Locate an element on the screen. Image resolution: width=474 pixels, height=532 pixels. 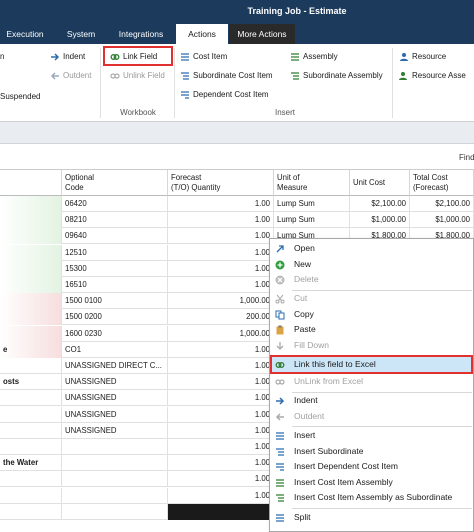
menu-new: New is located at coordinates (371, 265).